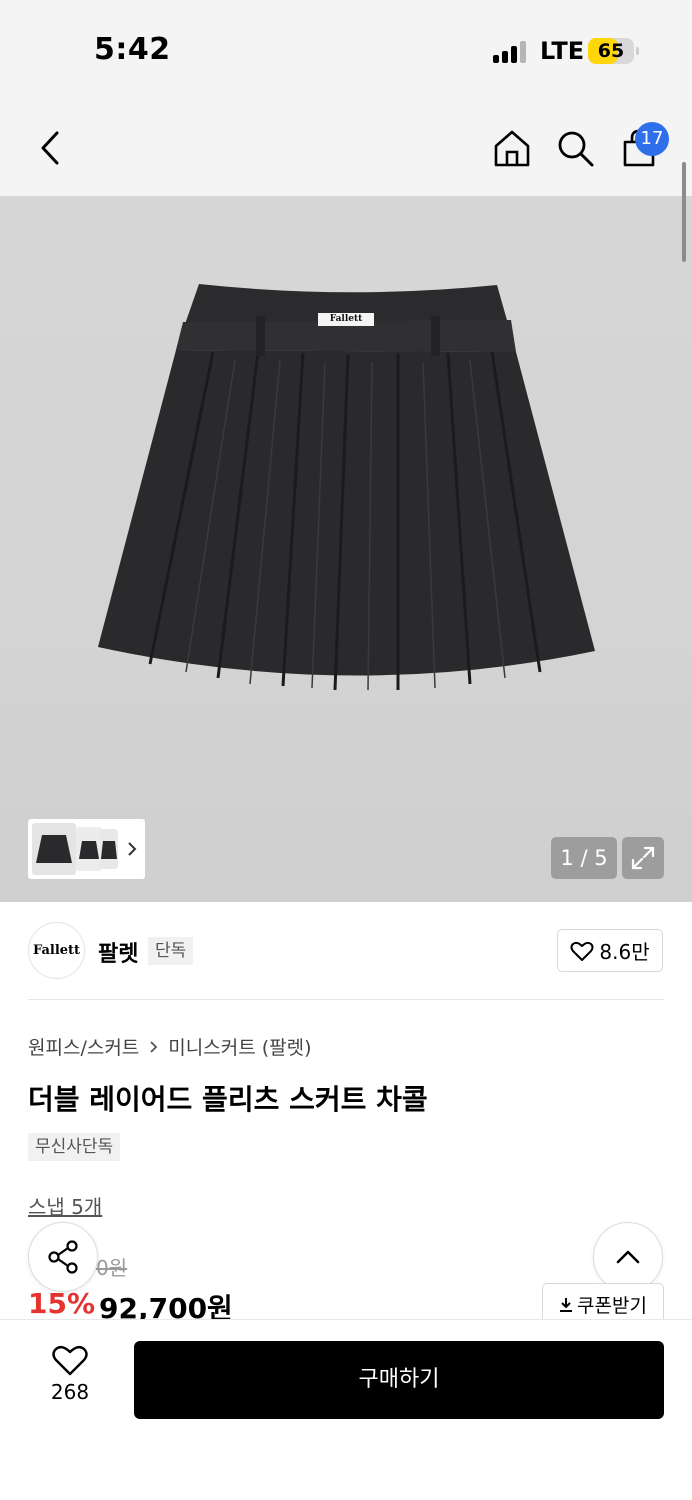 This screenshot has height=1500, width=692. Describe the element at coordinates (112, 1268) in the screenshot. I see `original-price: 0원` at that location.